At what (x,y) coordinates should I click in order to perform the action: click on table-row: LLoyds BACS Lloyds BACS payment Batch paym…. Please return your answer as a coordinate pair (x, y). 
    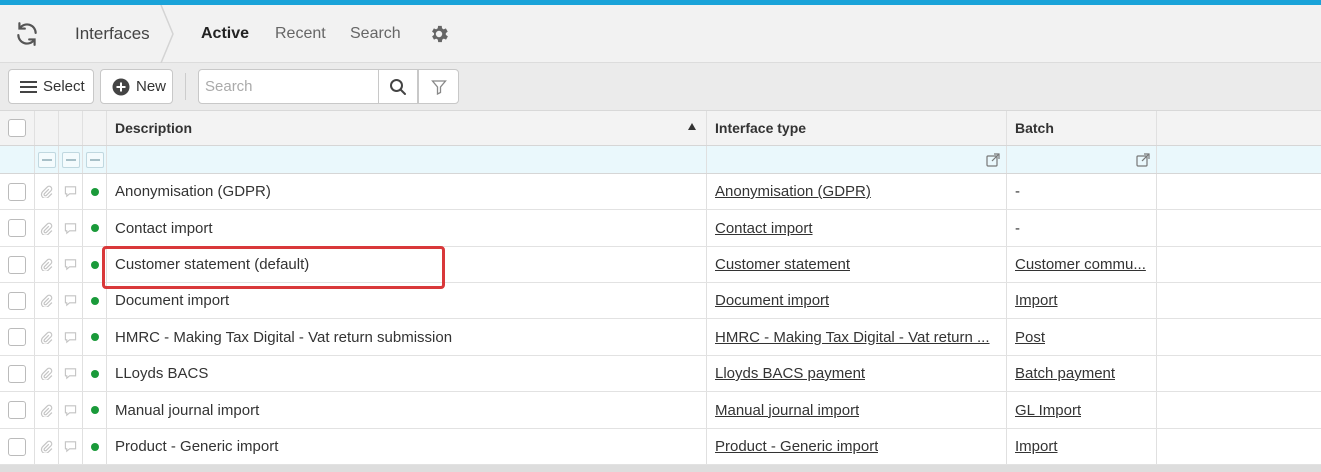
    Looking at the image, I should click on (660, 374).